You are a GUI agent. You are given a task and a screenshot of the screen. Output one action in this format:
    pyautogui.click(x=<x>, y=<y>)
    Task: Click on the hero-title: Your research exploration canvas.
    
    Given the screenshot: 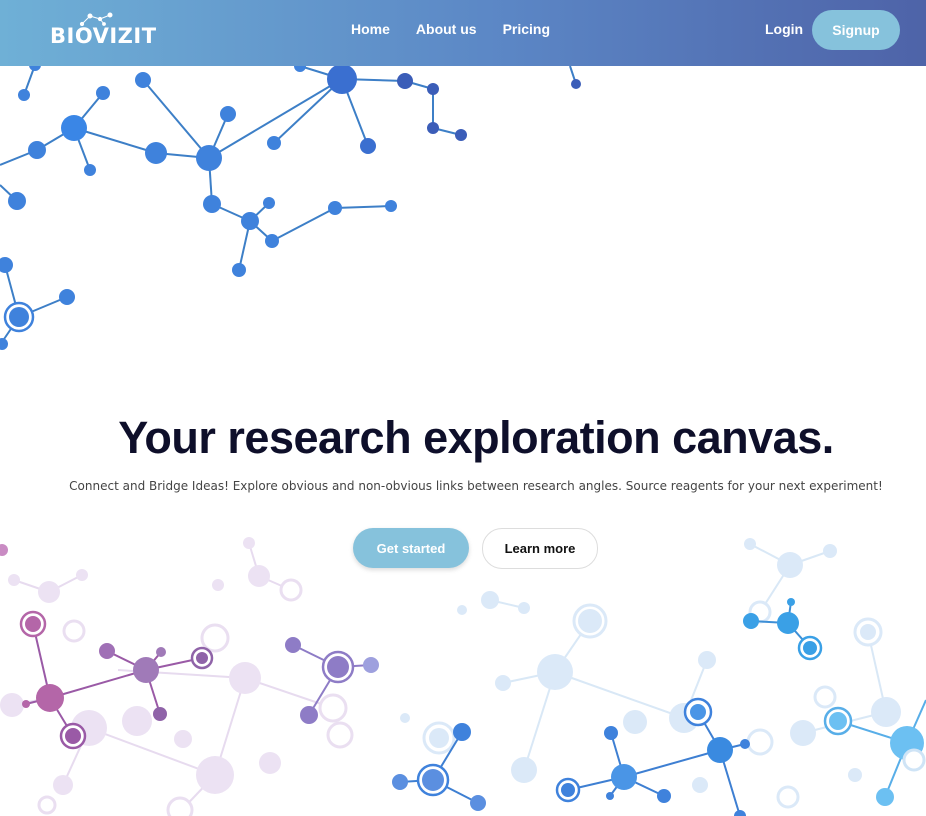 What is the action you would take?
    pyautogui.click(x=476, y=437)
    